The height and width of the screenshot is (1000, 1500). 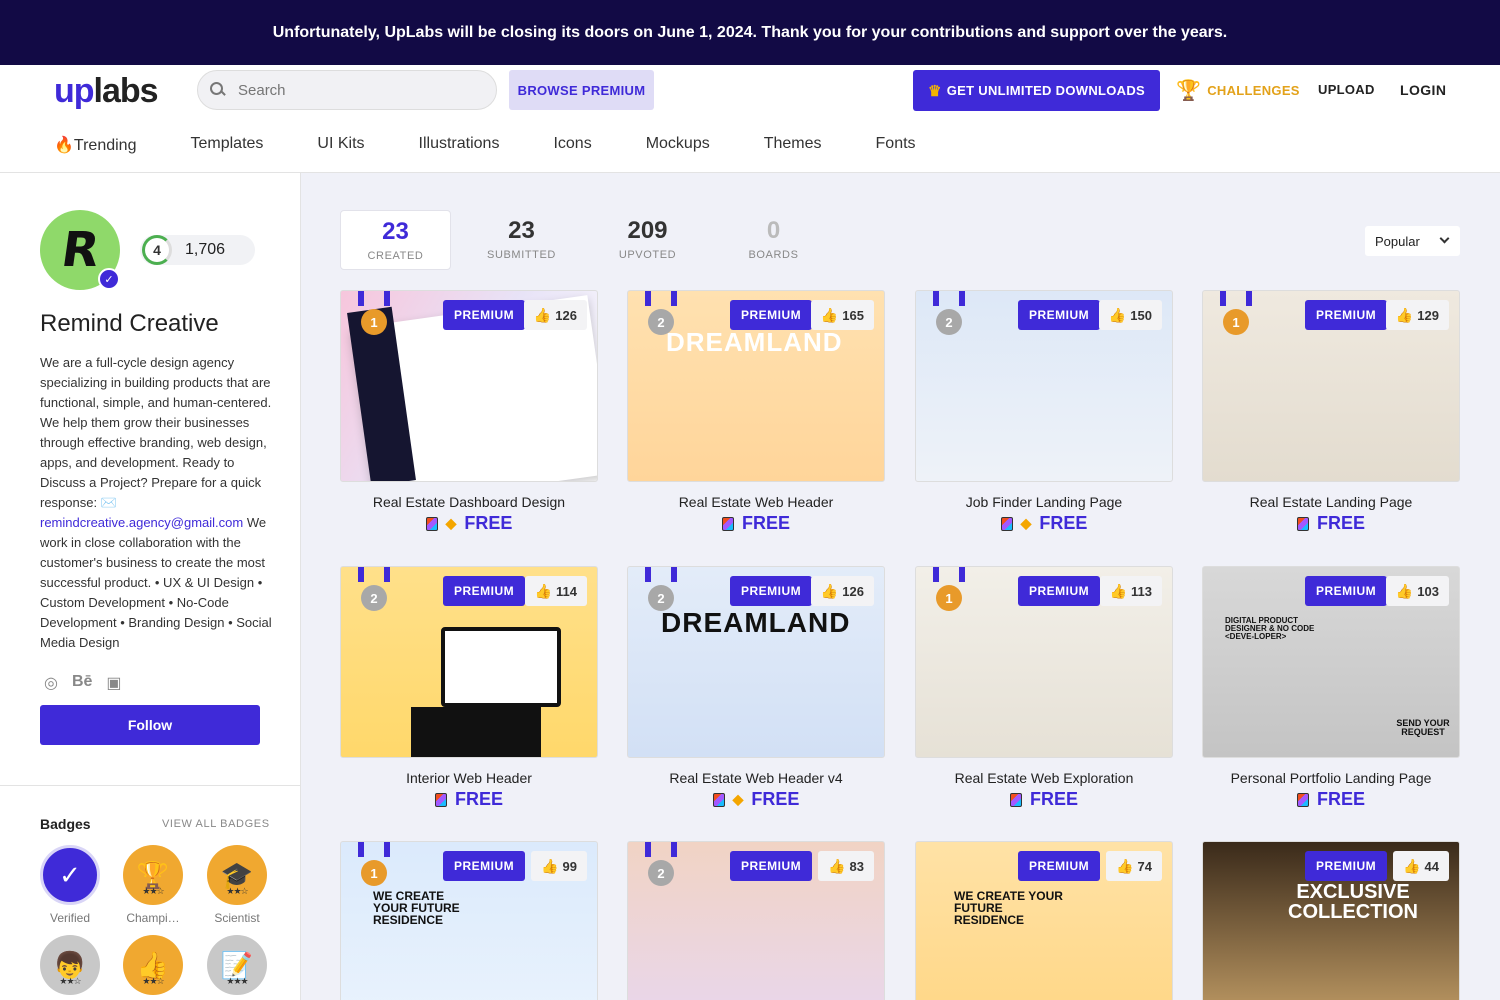 I want to click on thumb-headline: EXCLUSIVE COLLECTION, so click(x=1353, y=902).